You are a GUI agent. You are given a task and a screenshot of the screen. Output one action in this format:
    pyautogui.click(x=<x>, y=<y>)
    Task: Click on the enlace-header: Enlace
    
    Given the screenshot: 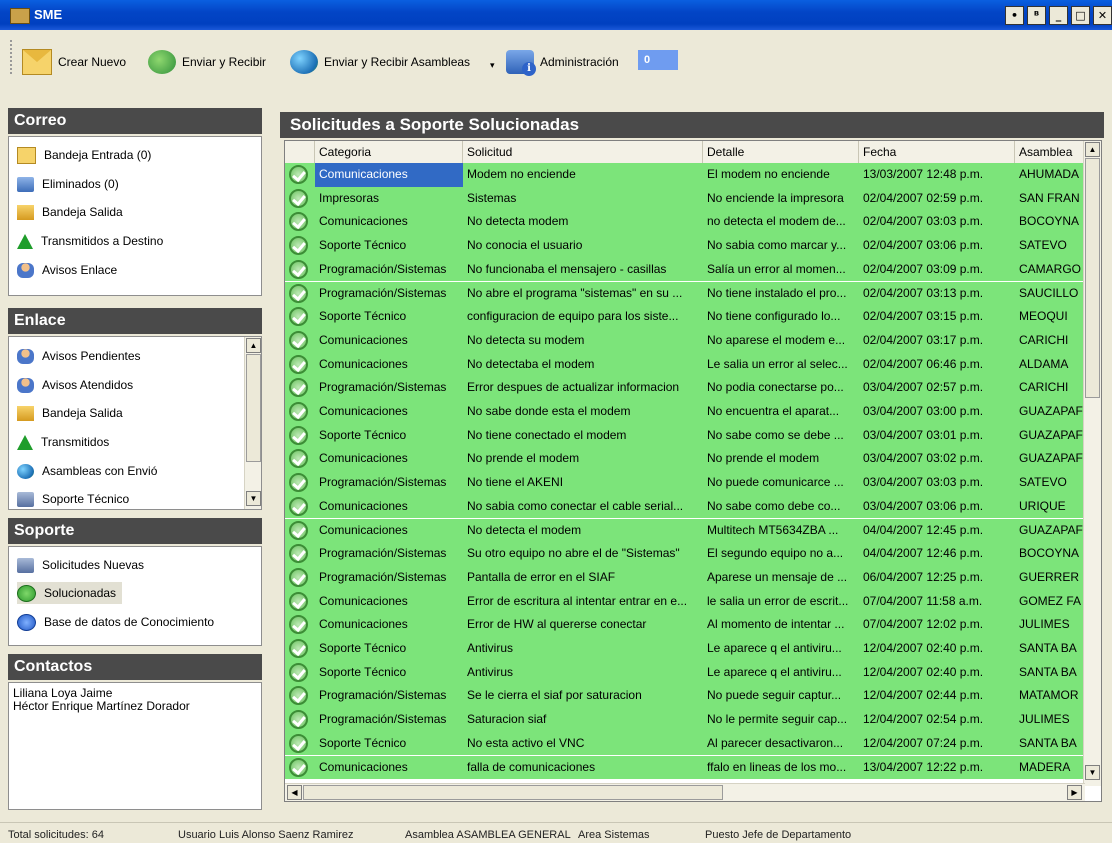 What is the action you would take?
    pyautogui.click(x=135, y=321)
    